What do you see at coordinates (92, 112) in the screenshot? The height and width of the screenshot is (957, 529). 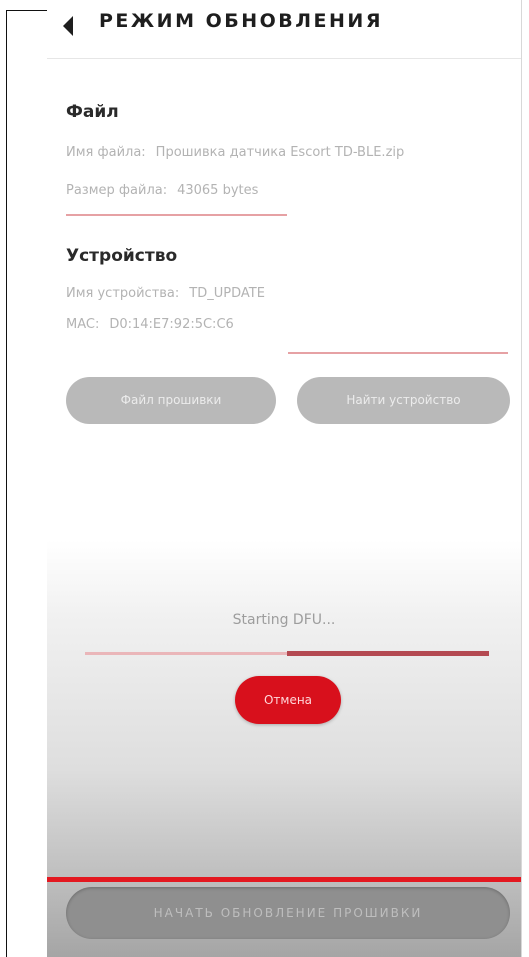 I see `file-section-title: Файл` at bounding box center [92, 112].